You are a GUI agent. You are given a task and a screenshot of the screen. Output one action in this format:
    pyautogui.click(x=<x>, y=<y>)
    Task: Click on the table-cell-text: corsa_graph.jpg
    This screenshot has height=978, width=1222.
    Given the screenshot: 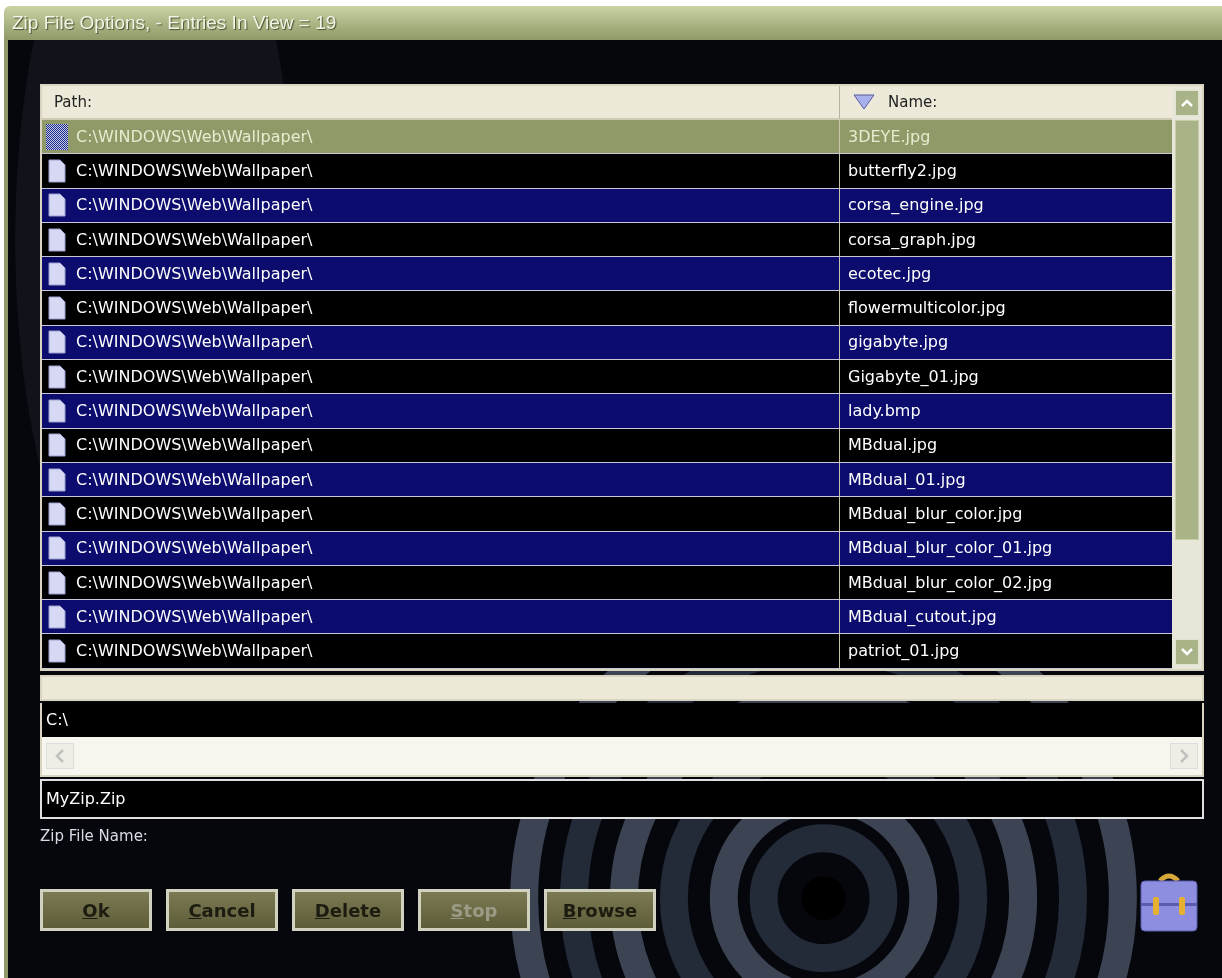 What is the action you would take?
    pyautogui.click(x=912, y=239)
    